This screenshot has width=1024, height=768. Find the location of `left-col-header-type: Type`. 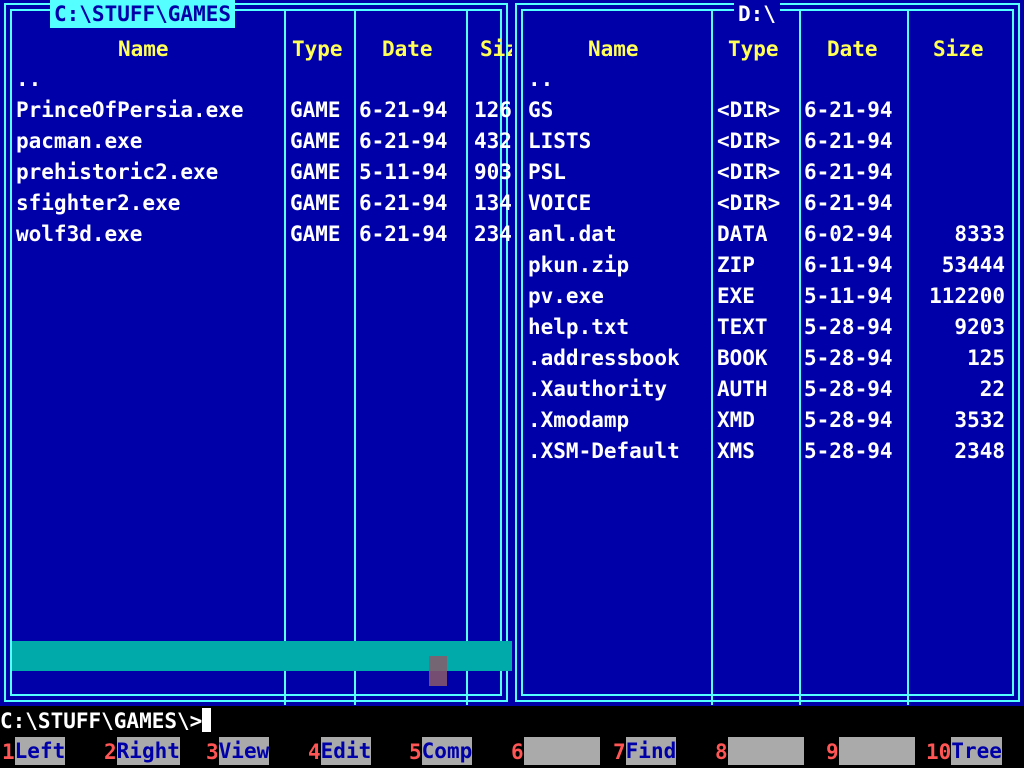

left-col-header-type: Type is located at coordinates (317, 49).